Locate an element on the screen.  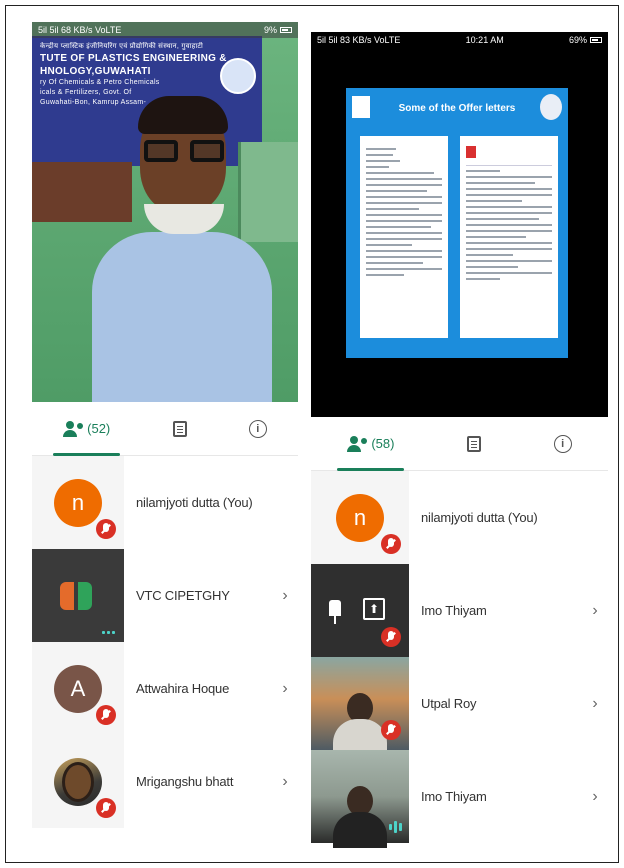
network-status: 5il 5il 68 KB/s VoLTE is located at coordinates (80, 30).